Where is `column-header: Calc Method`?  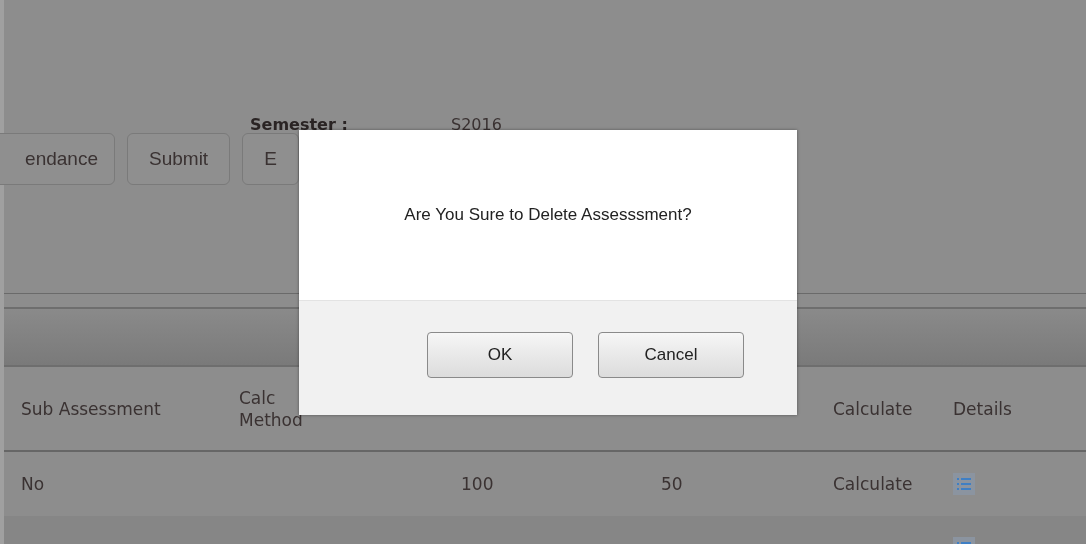 column-header: Calc Method is located at coordinates (271, 408).